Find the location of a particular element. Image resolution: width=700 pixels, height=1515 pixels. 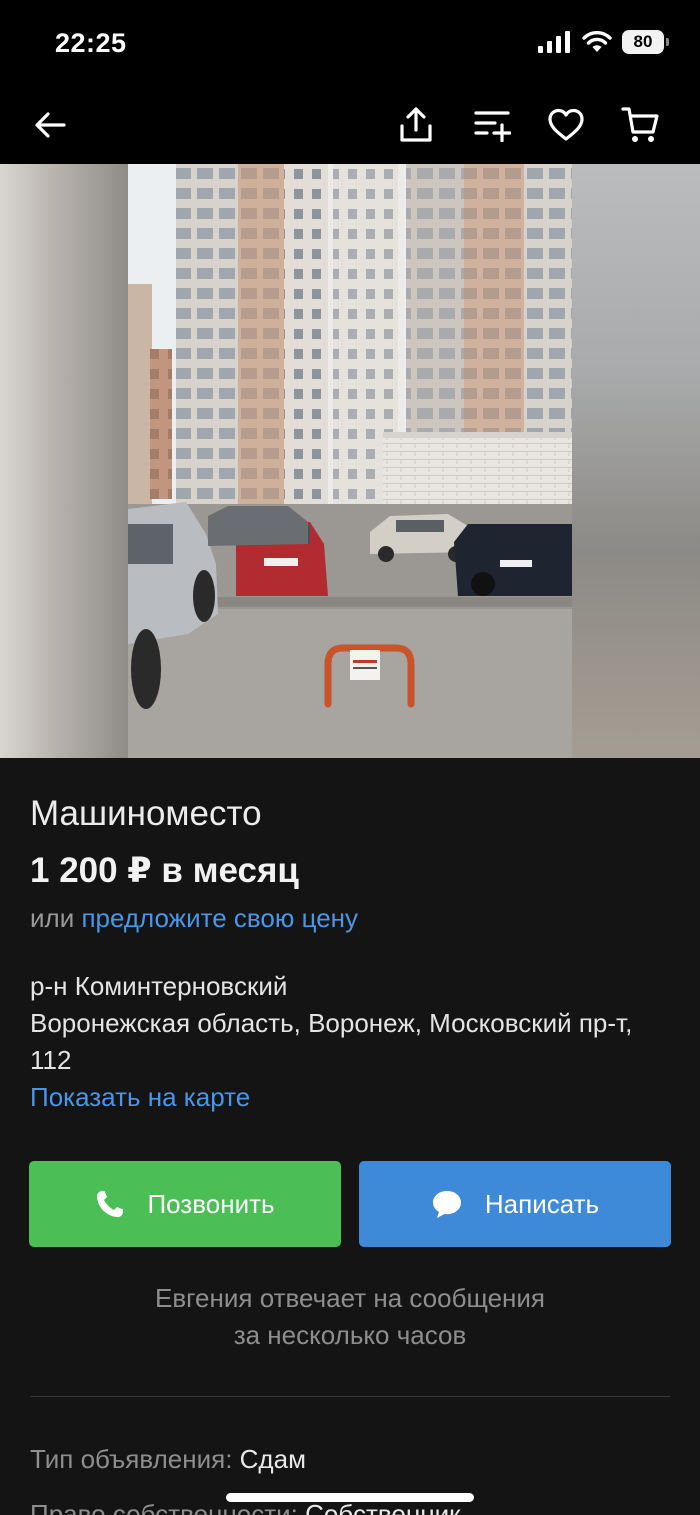

write-button-label: Написать is located at coordinates (542, 1203).